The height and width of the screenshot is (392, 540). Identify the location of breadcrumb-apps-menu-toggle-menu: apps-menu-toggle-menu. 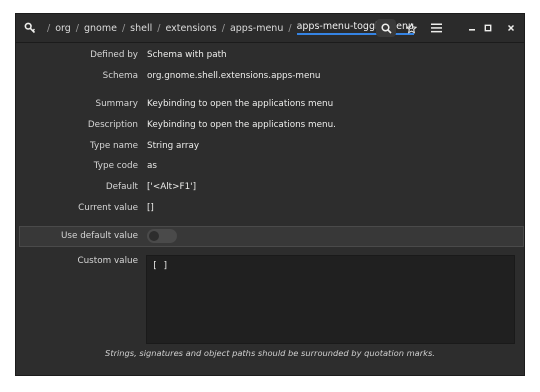
(355, 28).